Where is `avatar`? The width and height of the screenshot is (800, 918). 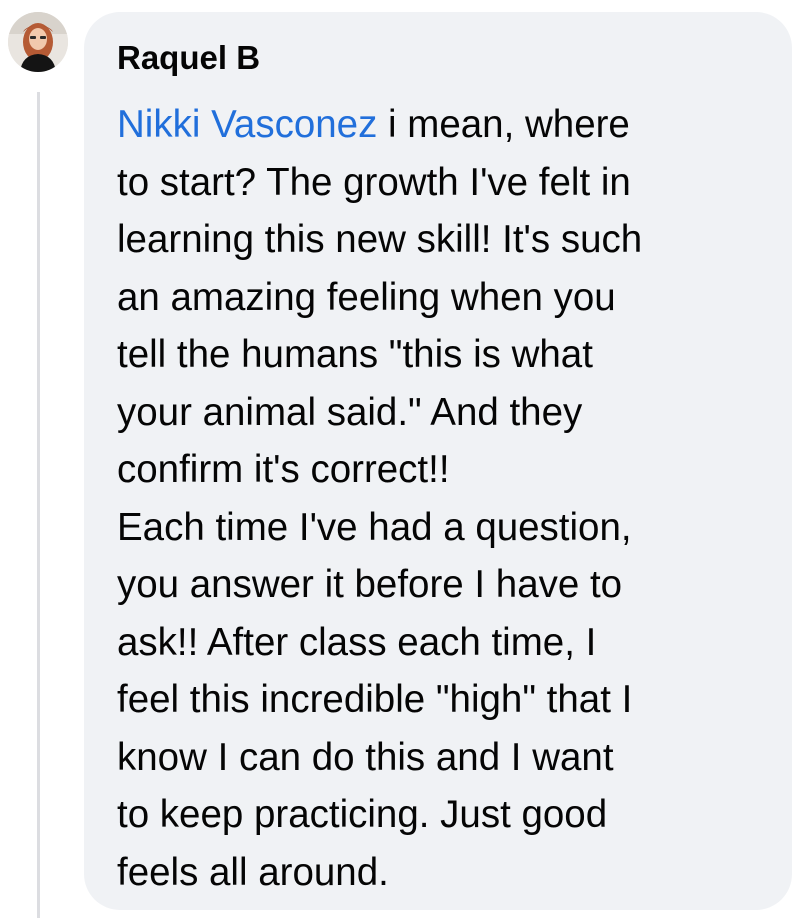 avatar is located at coordinates (38, 42).